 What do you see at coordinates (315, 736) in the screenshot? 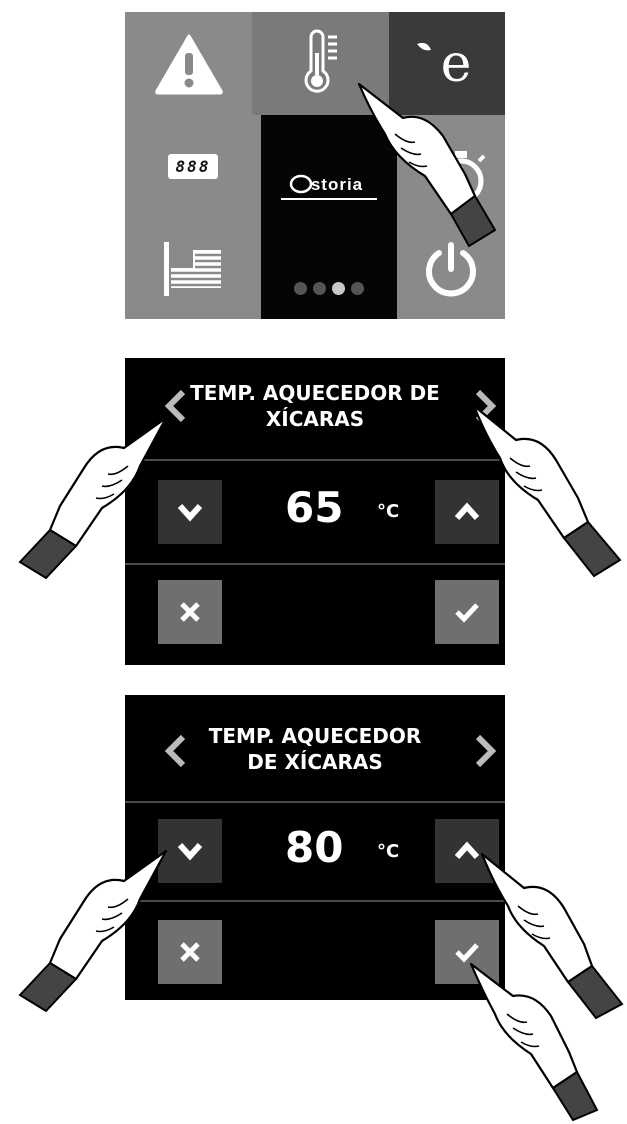
I see `setting-title-line-1: TEMP. AQUECEDOR` at bounding box center [315, 736].